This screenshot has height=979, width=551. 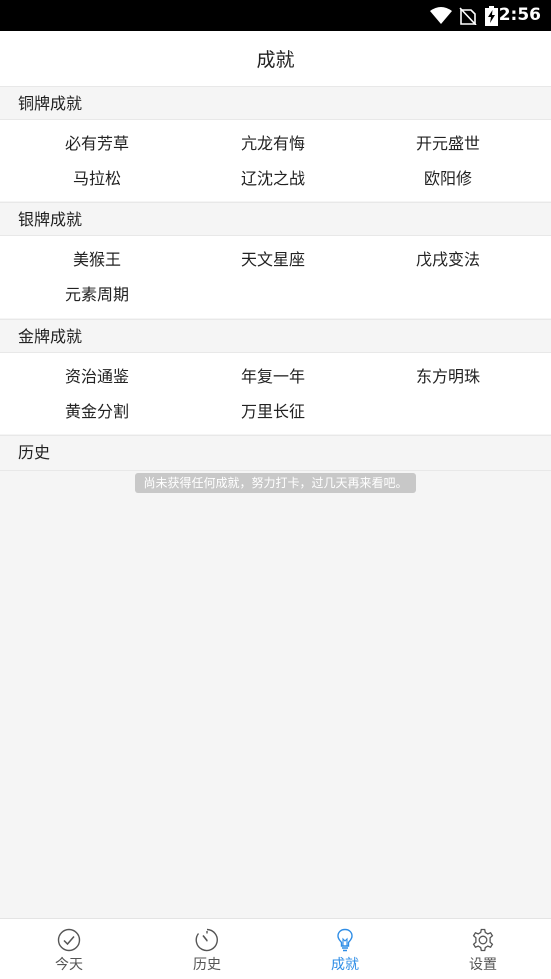 What do you see at coordinates (273, 178) in the screenshot?
I see `achievement-item: 辽沈之战` at bounding box center [273, 178].